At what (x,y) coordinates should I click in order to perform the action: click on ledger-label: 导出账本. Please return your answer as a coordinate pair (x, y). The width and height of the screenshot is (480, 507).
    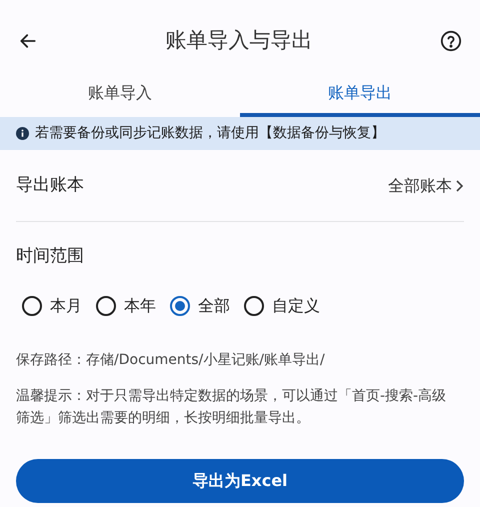
    Looking at the image, I should click on (50, 185).